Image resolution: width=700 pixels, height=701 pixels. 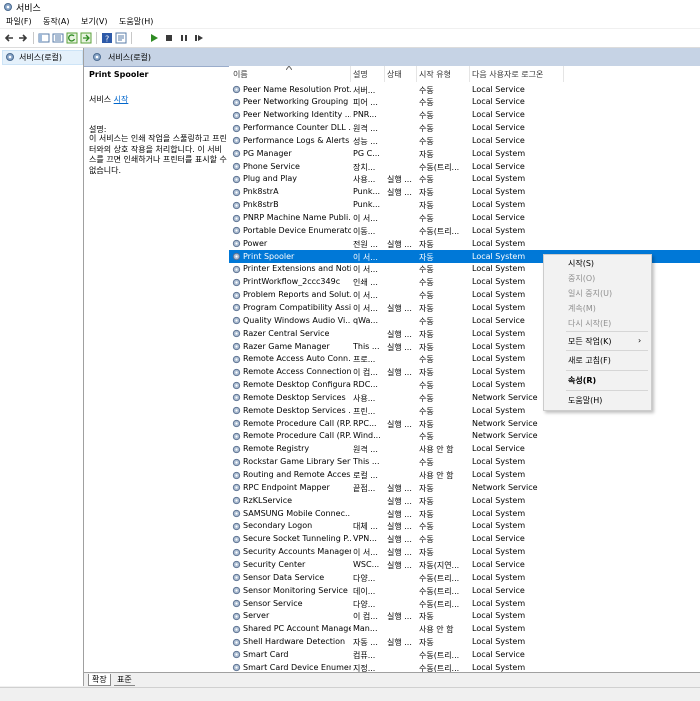 I want to click on menu-help: 도움말(H), so click(x=136, y=21).